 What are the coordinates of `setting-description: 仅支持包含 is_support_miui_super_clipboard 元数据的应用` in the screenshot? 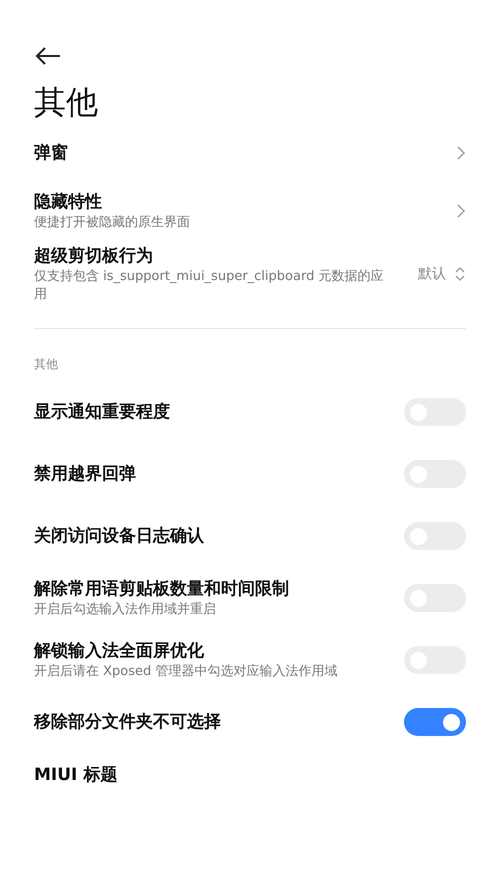 It's located at (209, 286).